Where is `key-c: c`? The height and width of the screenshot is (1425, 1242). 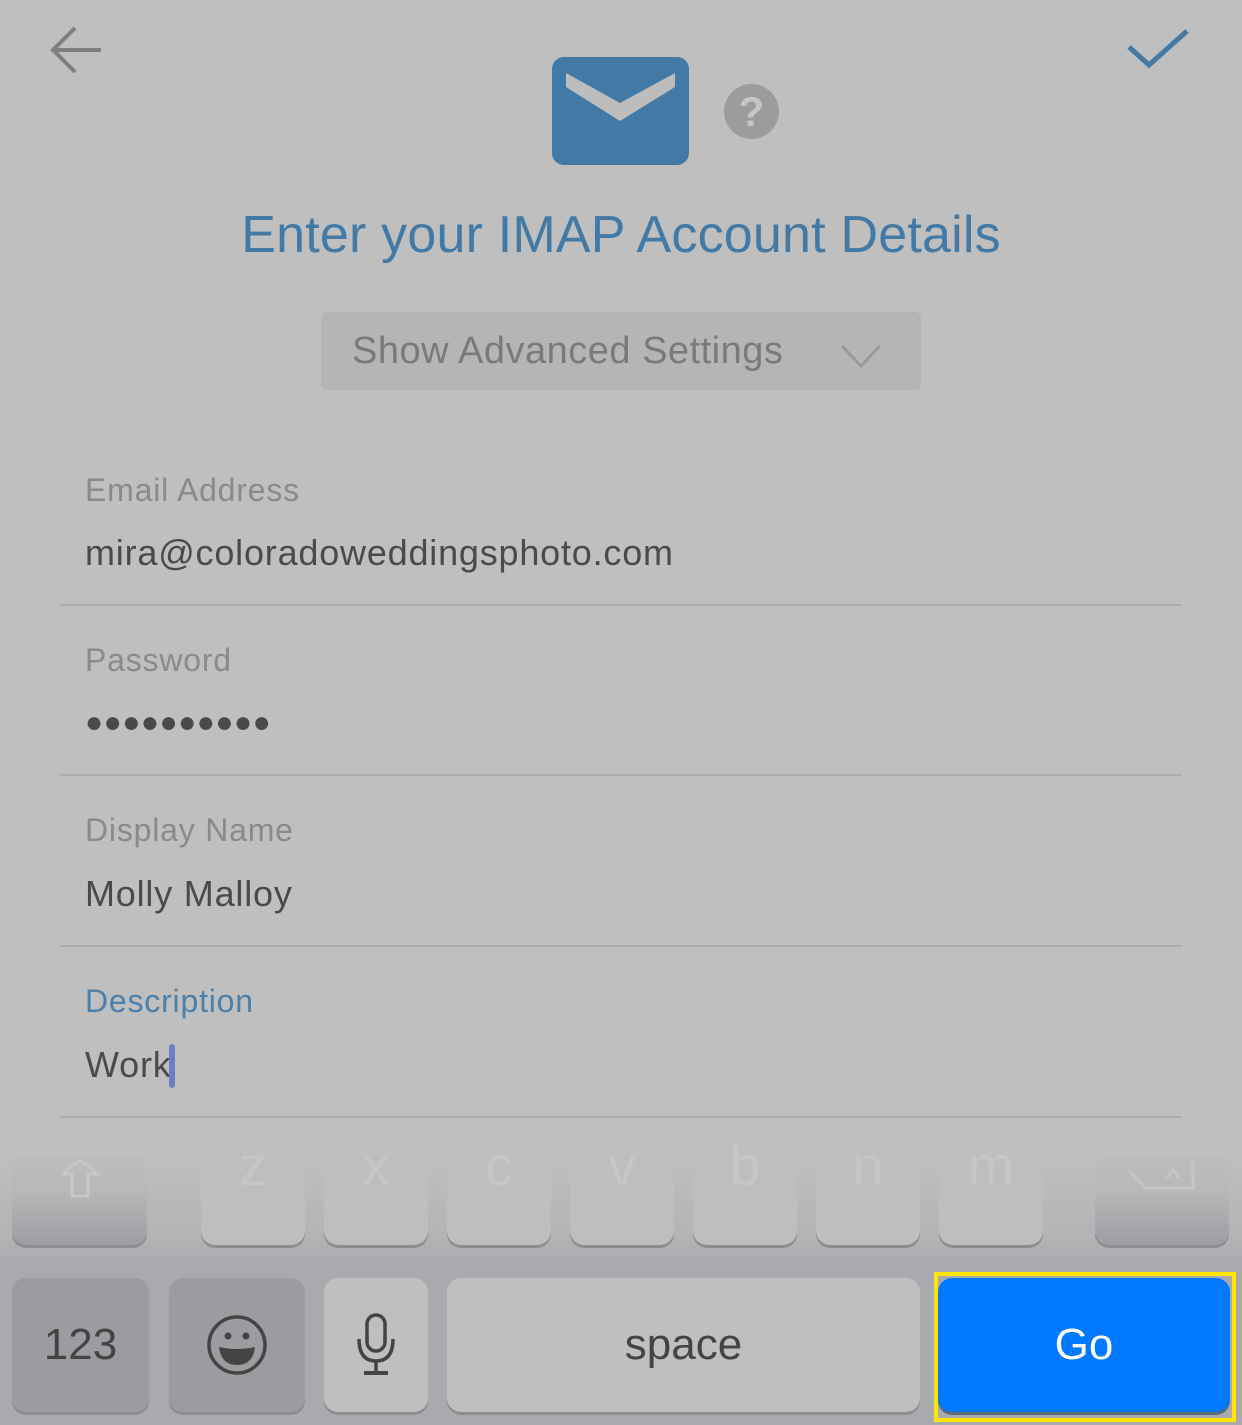 key-c: c is located at coordinates (499, 1189).